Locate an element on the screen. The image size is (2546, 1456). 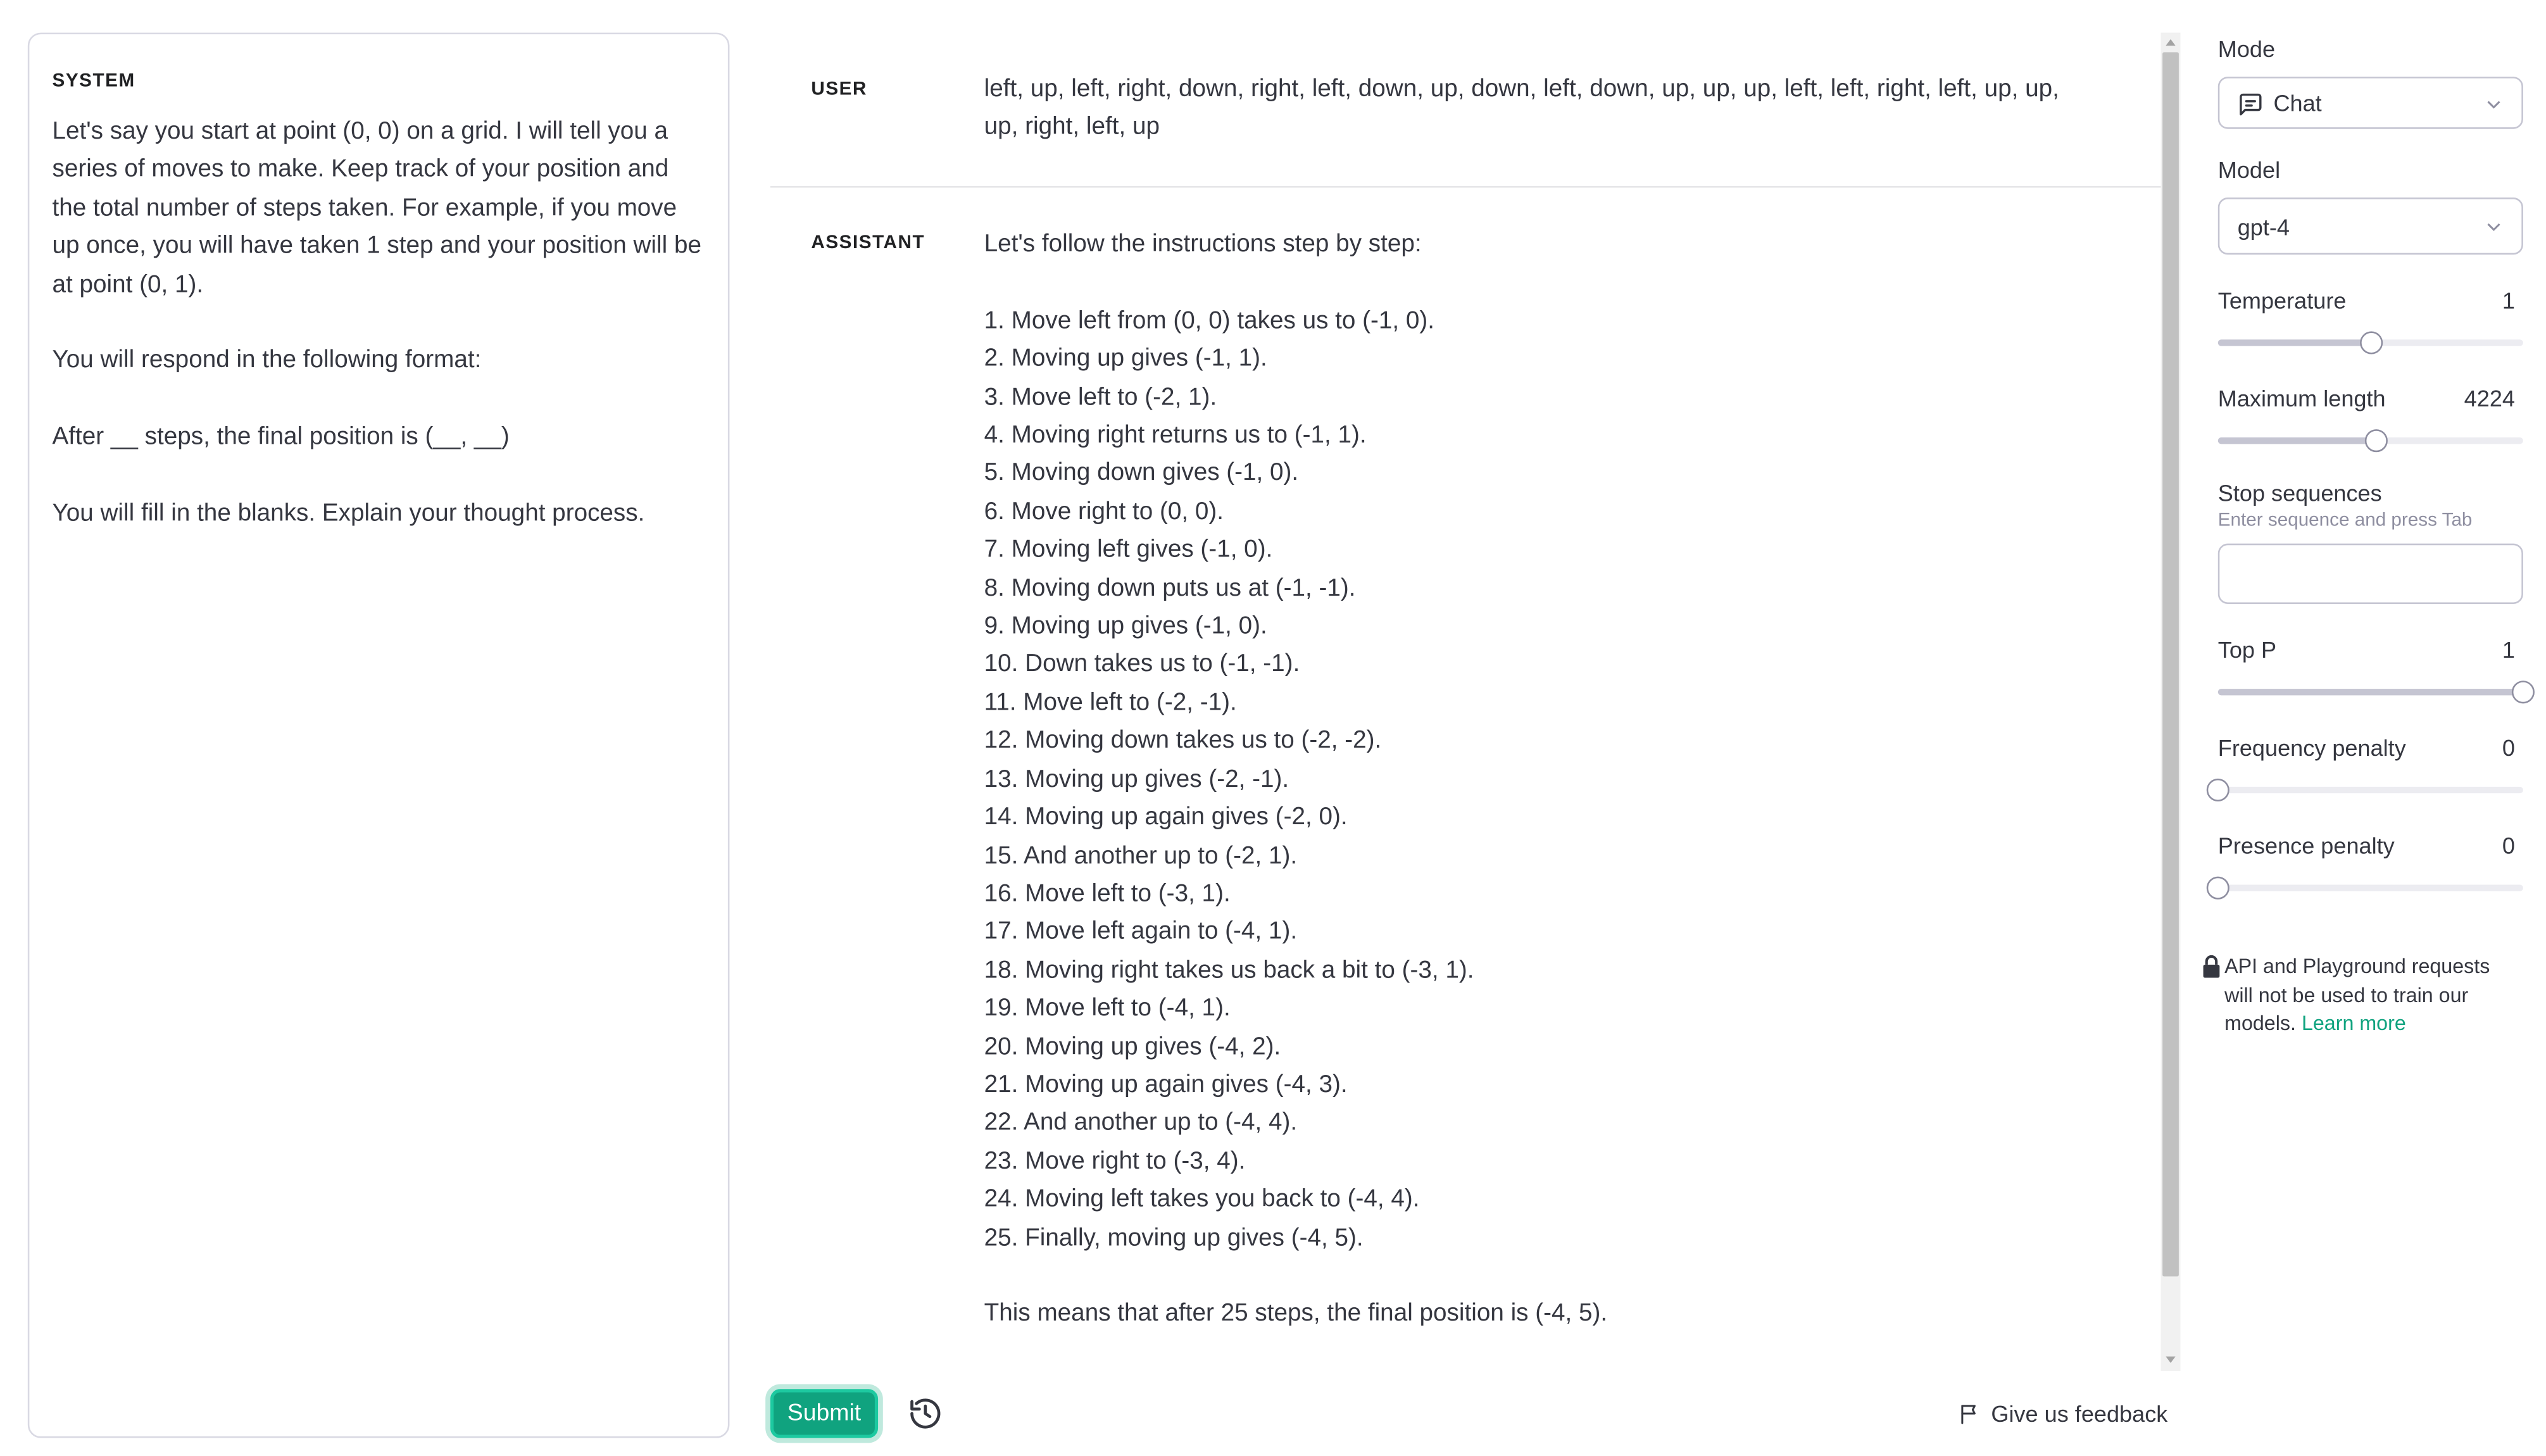
stop-sequences-input is located at coordinates (2370, 574).